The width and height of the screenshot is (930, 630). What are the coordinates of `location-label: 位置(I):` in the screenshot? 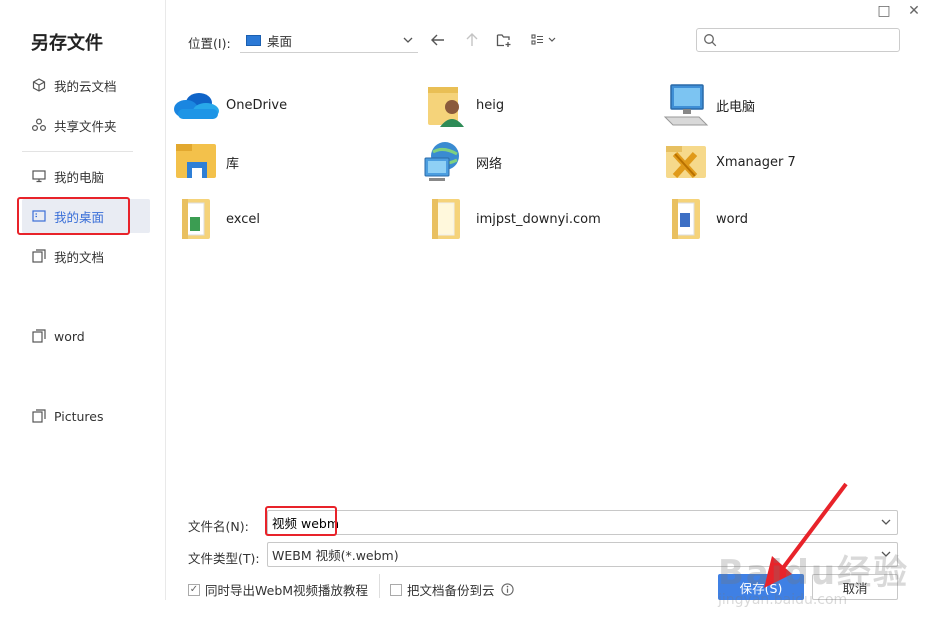 It's located at (209, 43).